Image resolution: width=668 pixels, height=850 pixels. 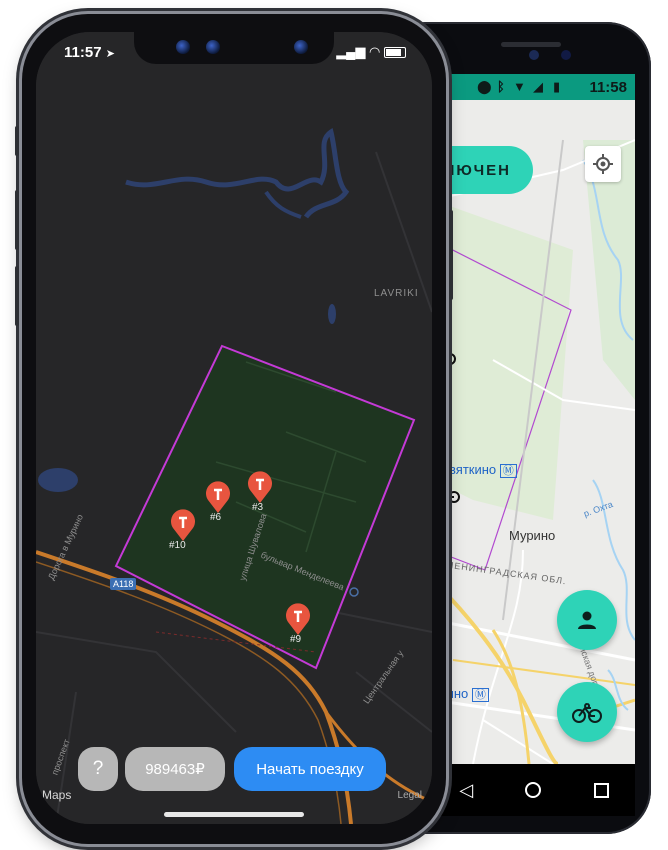 I want to click on crosshair-icon, so click(x=603, y=164).